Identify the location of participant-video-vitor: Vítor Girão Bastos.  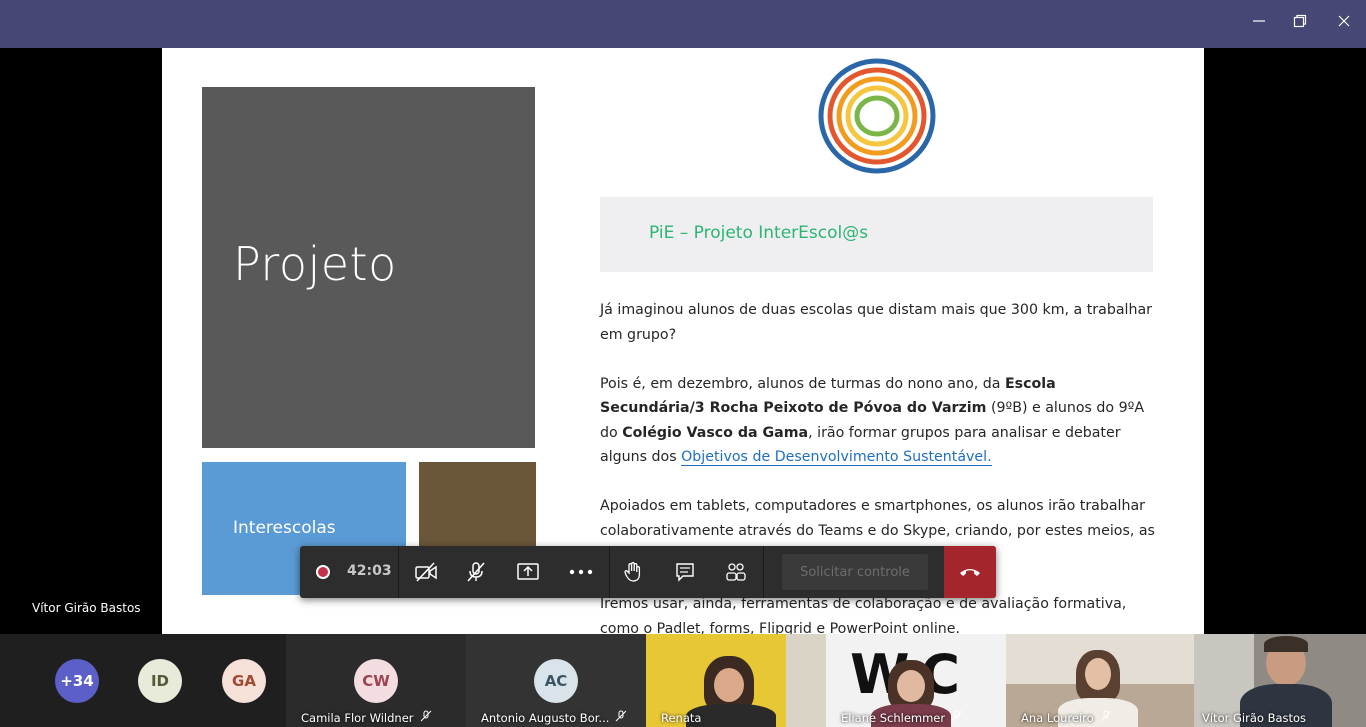
(1280, 680).